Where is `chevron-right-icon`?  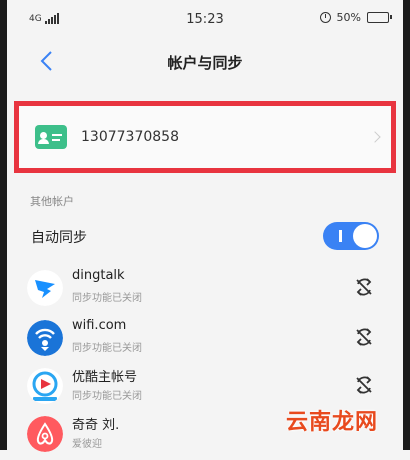
chevron-right-icon is located at coordinates (375, 137).